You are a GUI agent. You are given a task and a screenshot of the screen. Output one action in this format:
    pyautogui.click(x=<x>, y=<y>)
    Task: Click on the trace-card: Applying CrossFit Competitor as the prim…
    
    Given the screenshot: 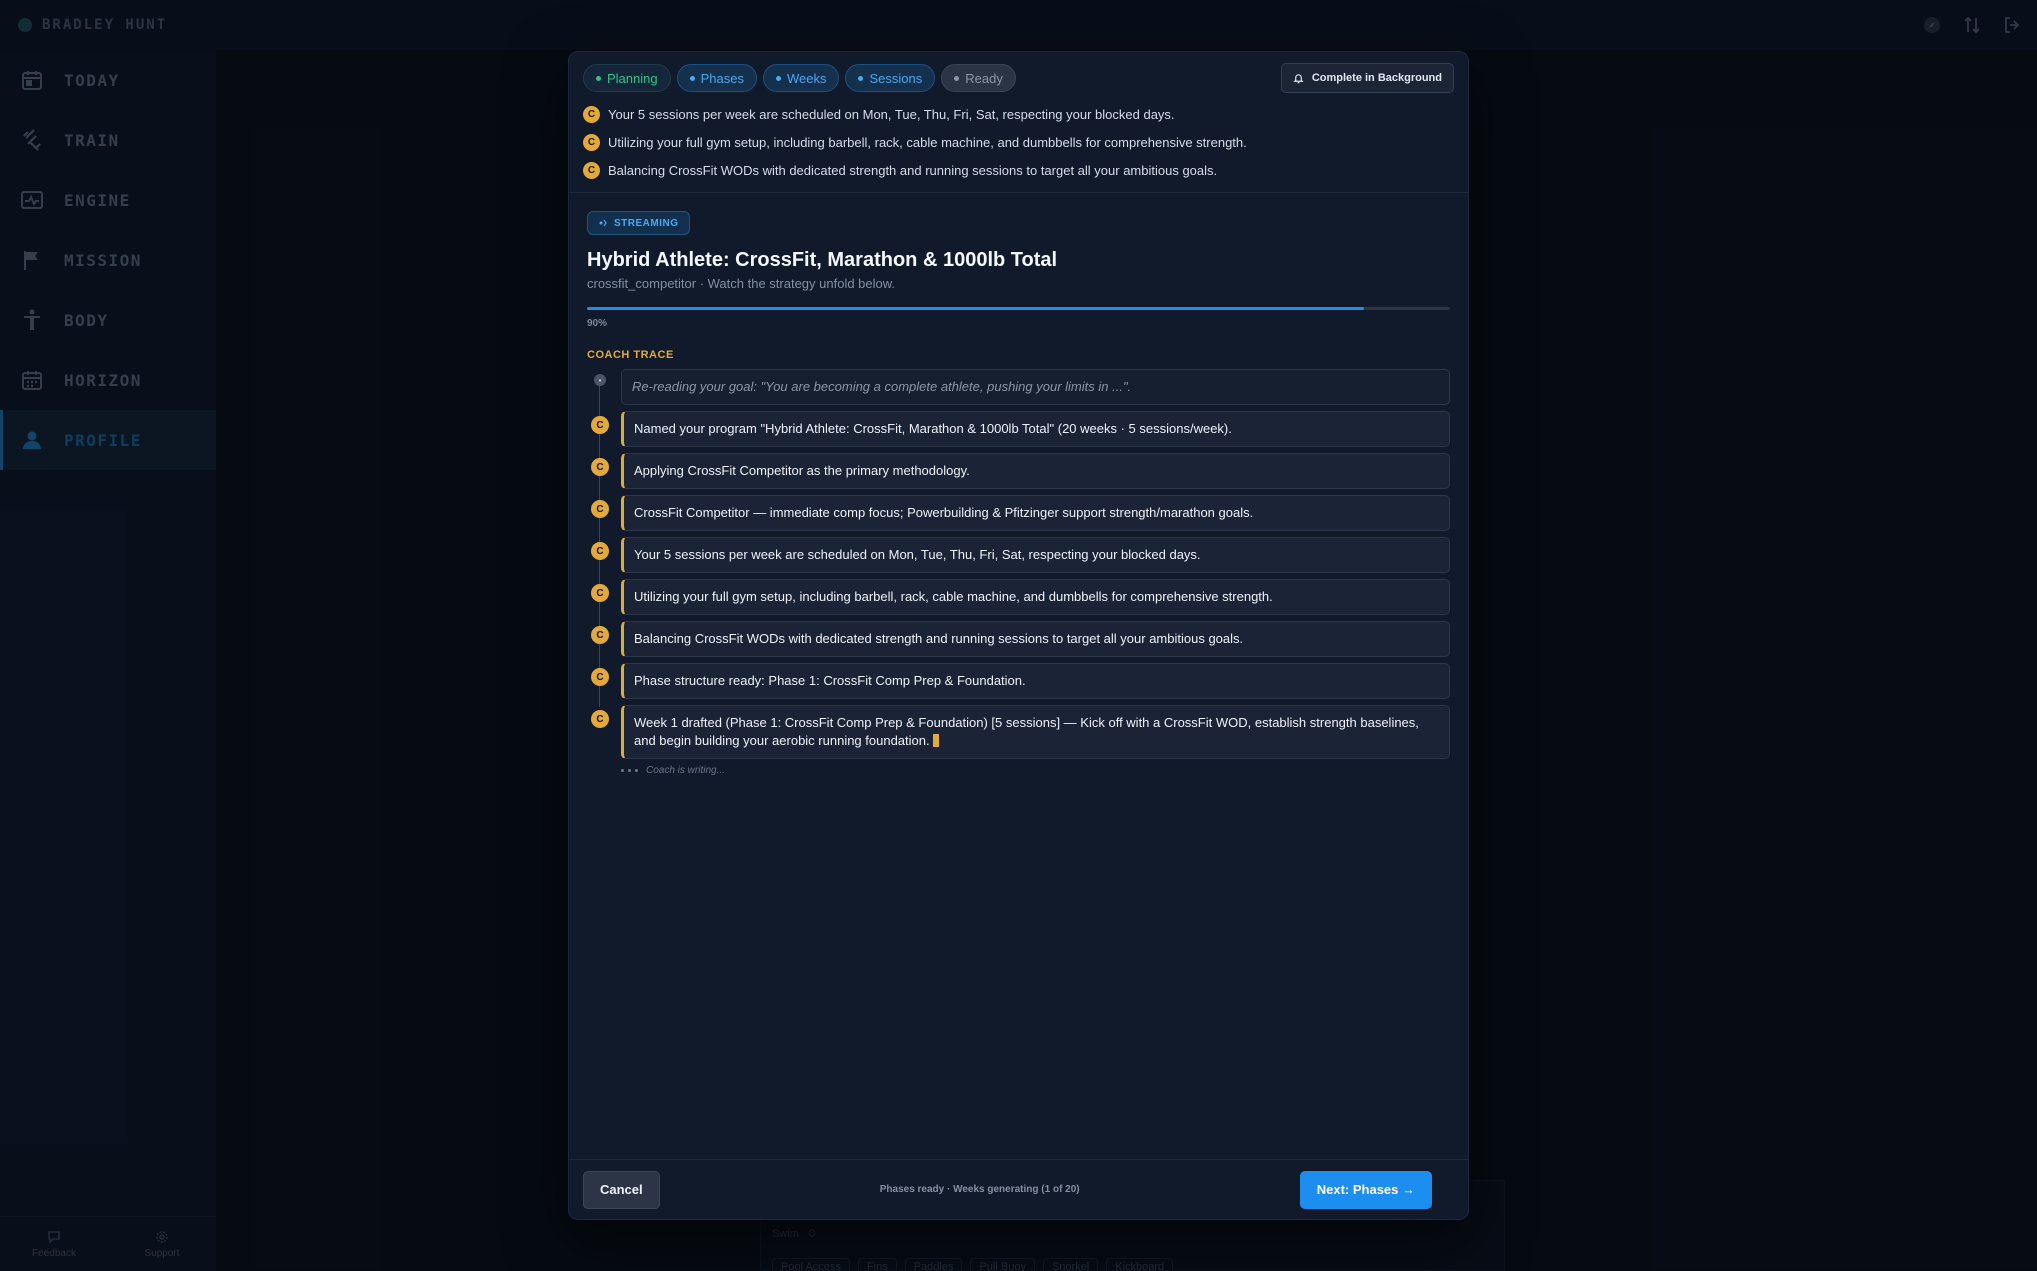 What is the action you would take?
    pyautogui.click(x=1035, y=471)
    